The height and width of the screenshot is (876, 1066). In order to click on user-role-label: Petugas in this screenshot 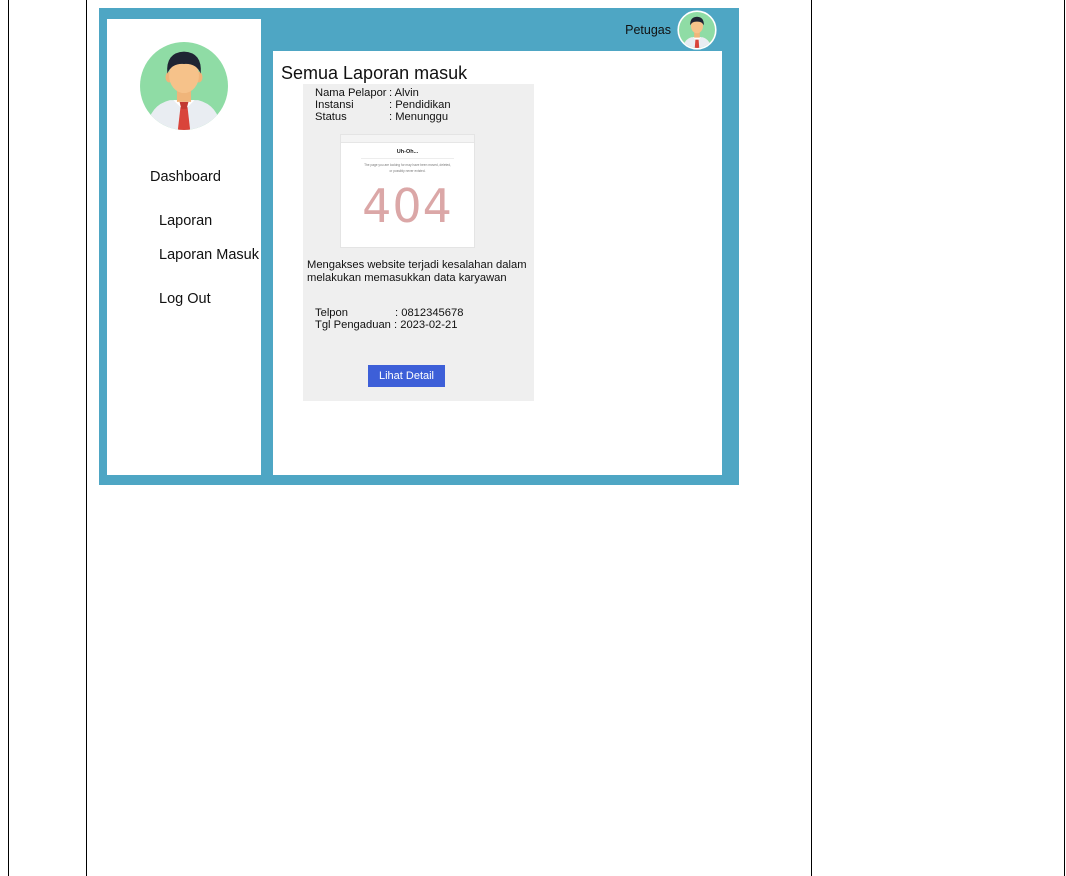, I will do `click(648, 30)`.